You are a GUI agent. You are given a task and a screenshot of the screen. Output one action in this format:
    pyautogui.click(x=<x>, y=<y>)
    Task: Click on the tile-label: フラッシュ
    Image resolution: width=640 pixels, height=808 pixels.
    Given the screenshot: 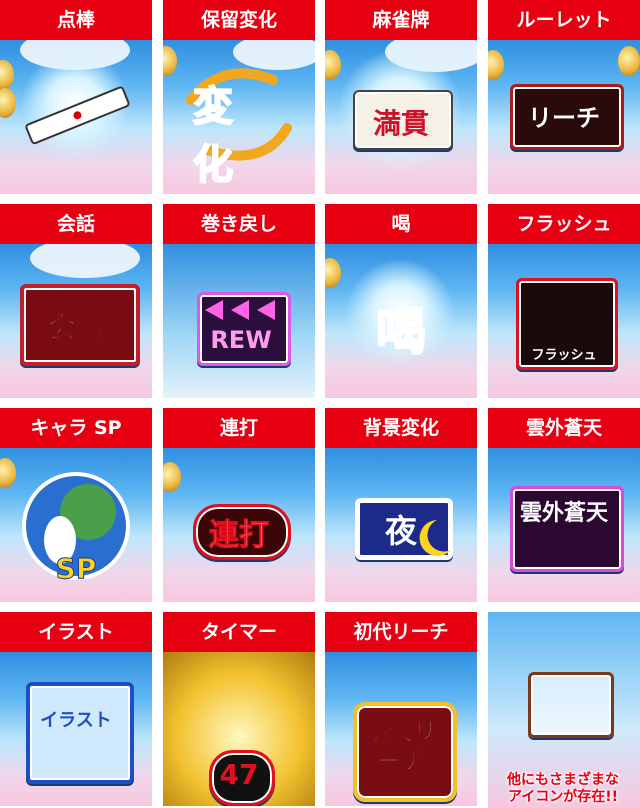 What is the action you would take?
    pyautogui.click(x=564, y=224)
    